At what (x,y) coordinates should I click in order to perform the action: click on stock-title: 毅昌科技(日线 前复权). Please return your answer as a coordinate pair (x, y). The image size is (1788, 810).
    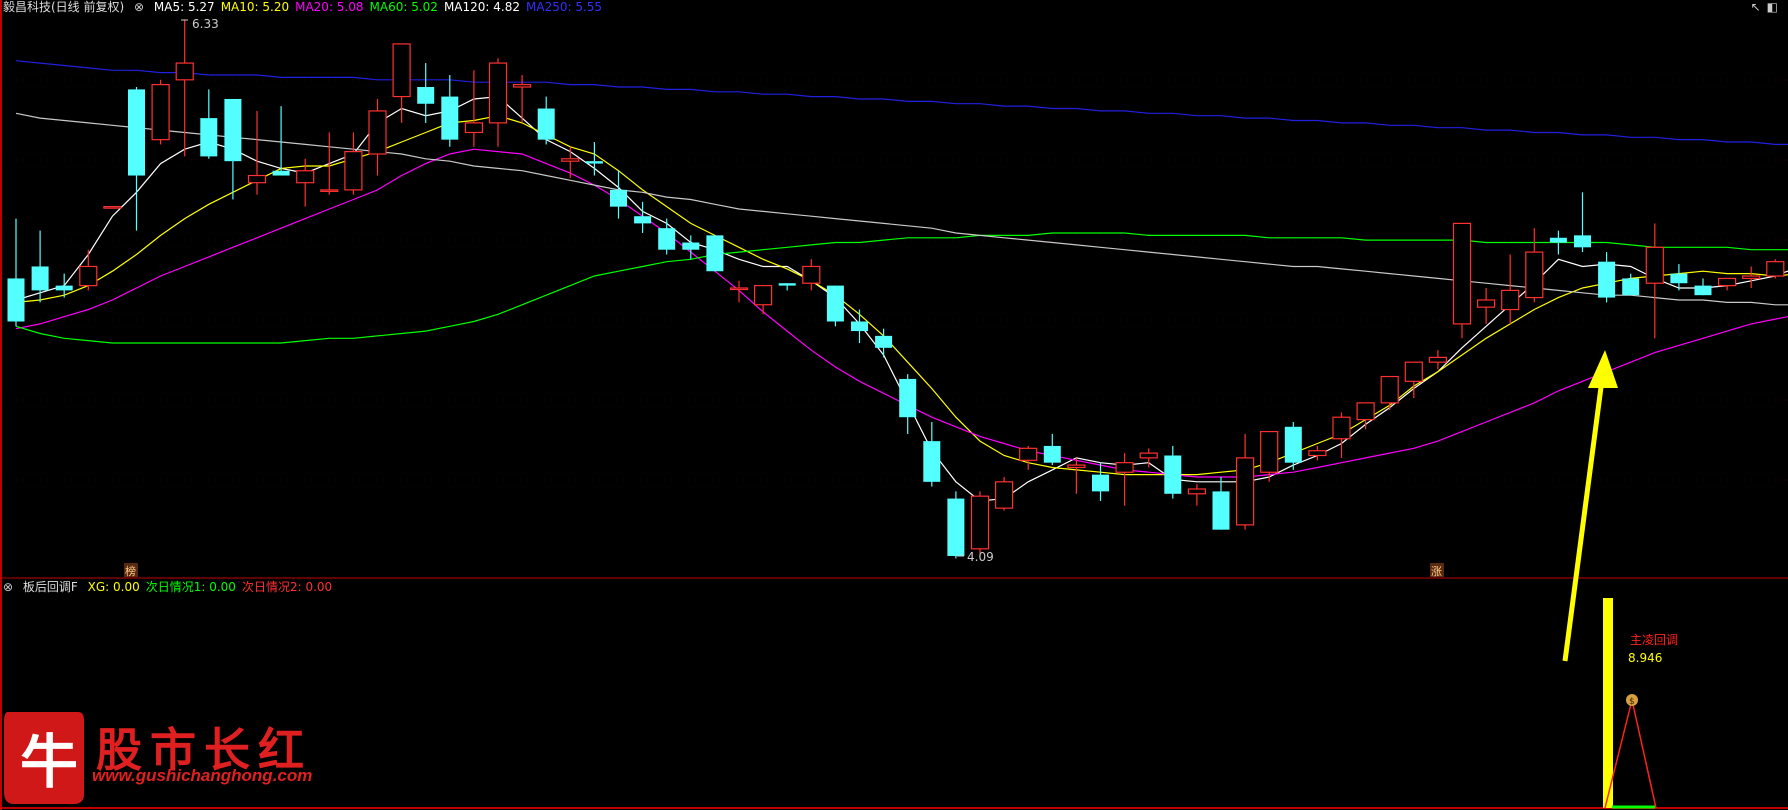
    Looking at the image, I should click on (64, 7).